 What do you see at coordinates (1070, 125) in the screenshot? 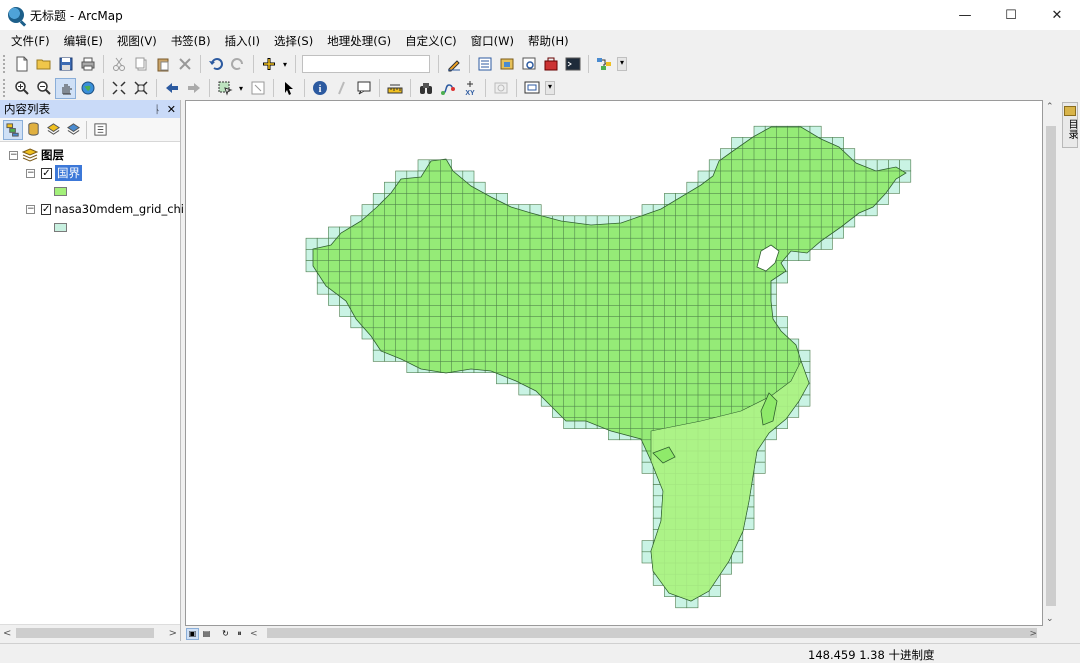
I see `catalog-dock-tab: 目录` at bounding box center [1070, 125].